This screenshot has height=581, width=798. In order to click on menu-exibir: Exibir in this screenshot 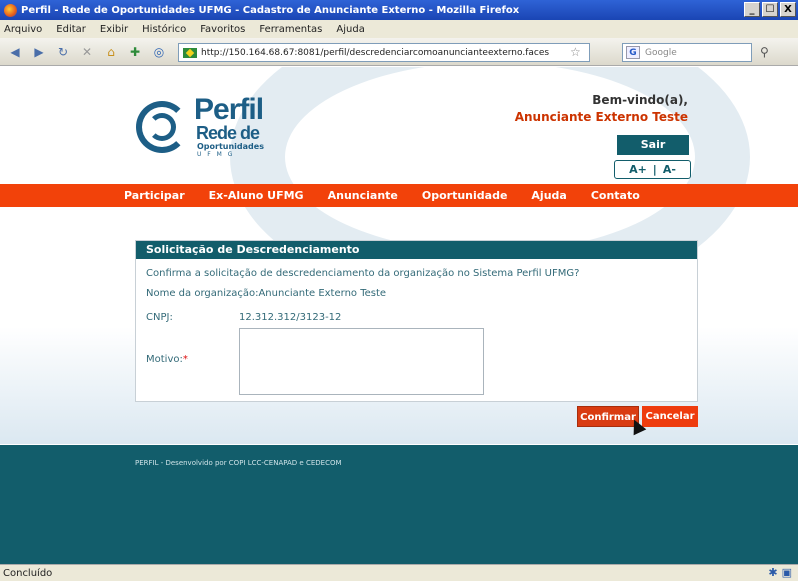, I will do `click(114, 29)`.